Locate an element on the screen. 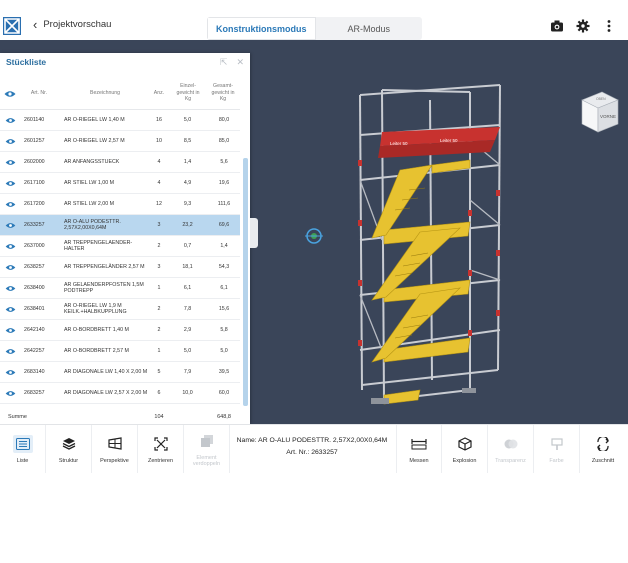  col-gesamtgewicht: Gesamt- gewicht in Kg is located at coordinates (223, 93).